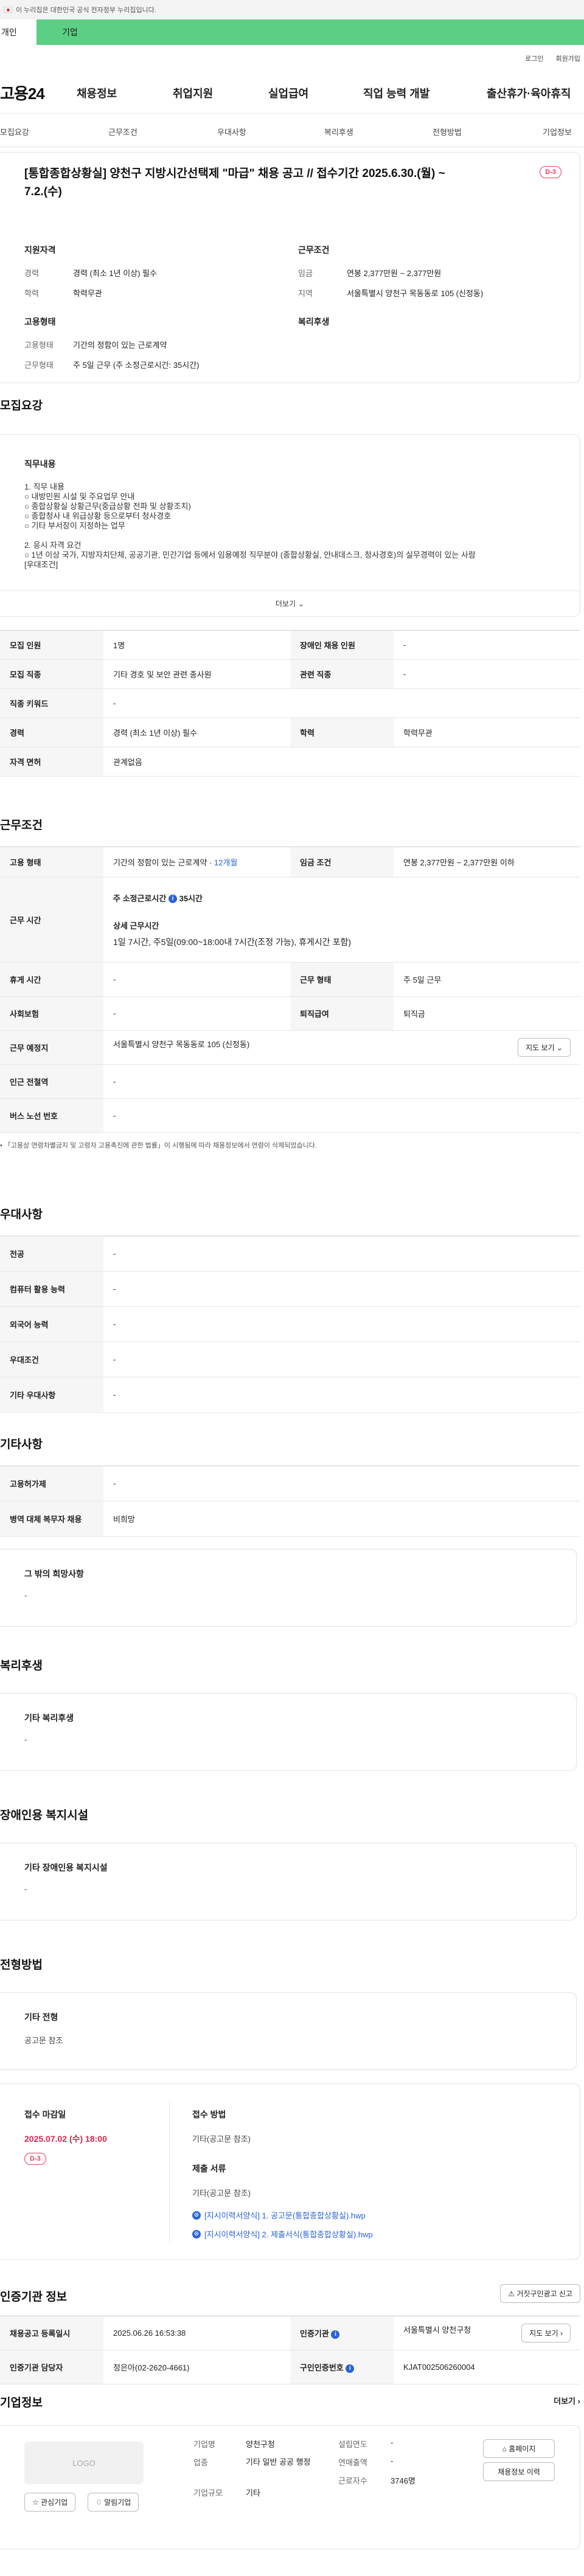 The height and width of the screenshot is (2576, 584). Describe the element at coordinates (51, 1483) in the screenshot. I see `table-key: 고용허가제` at that location.